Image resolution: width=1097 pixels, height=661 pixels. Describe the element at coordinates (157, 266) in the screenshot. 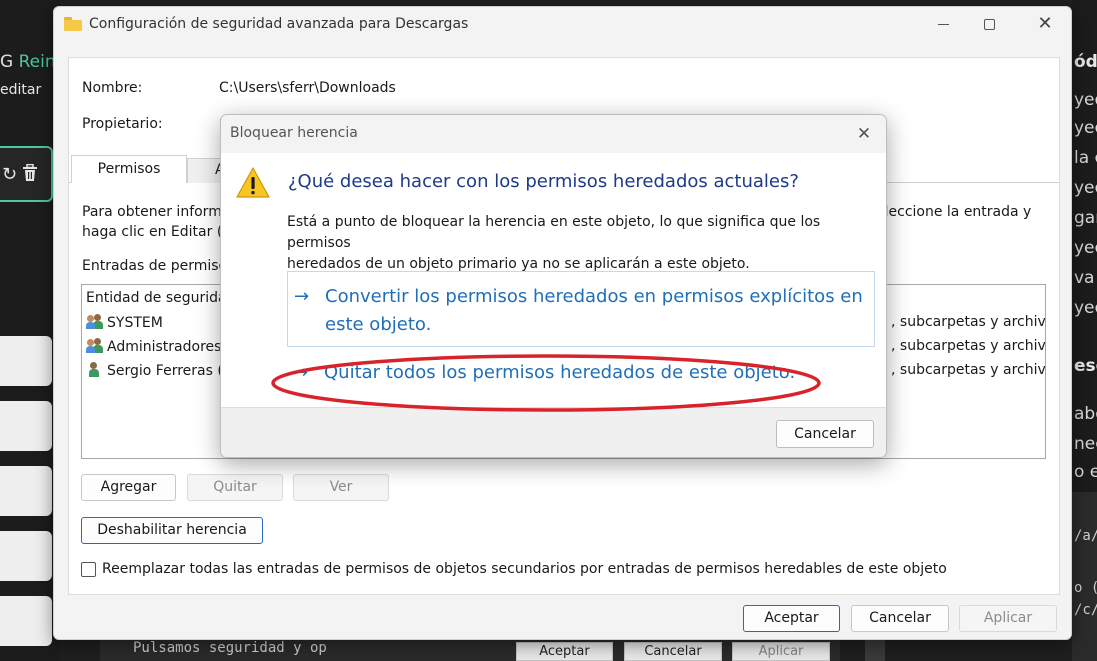

I see `entries-label: Entradas de permiso:` at that location.